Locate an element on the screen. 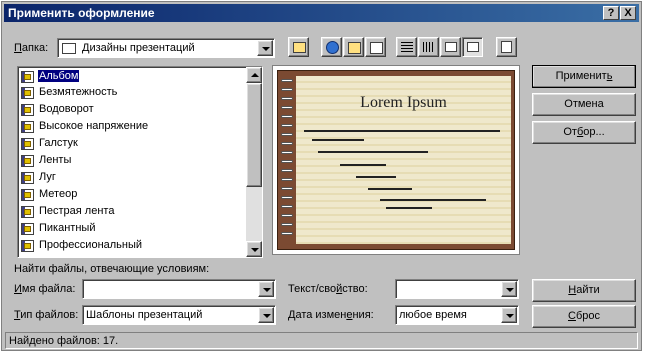 The width and height of the screenshot is (645, 354). chevron-up-icon is located at coordinates (255, 75).